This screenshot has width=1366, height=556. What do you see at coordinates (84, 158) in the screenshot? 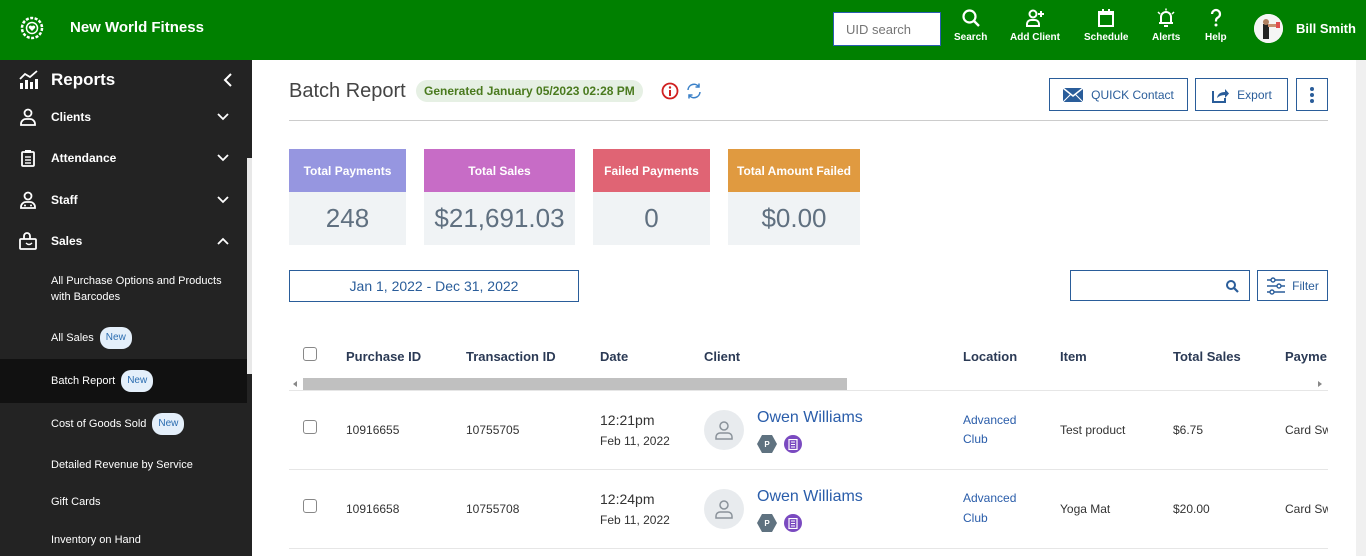
I see `sidebar-item-label: Attendance` at bounding box center [84, 158].